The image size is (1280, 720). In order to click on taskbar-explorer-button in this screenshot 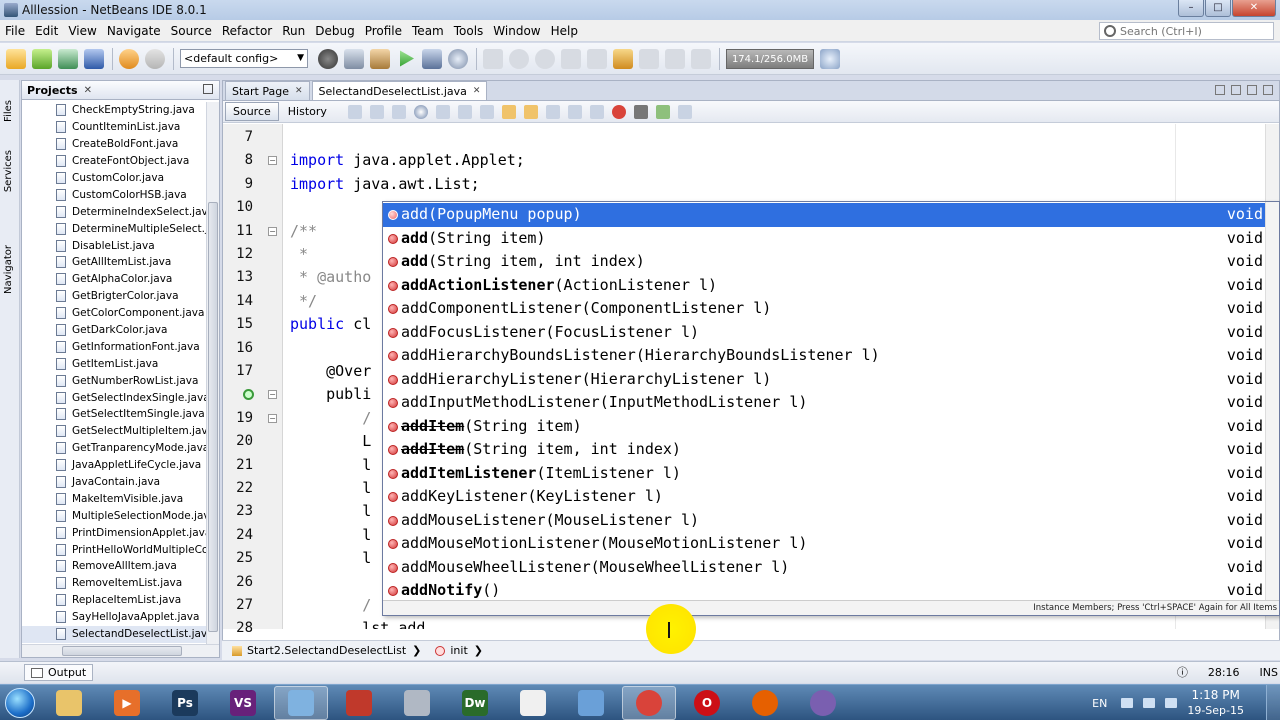, I will do `click(69, 703)`.